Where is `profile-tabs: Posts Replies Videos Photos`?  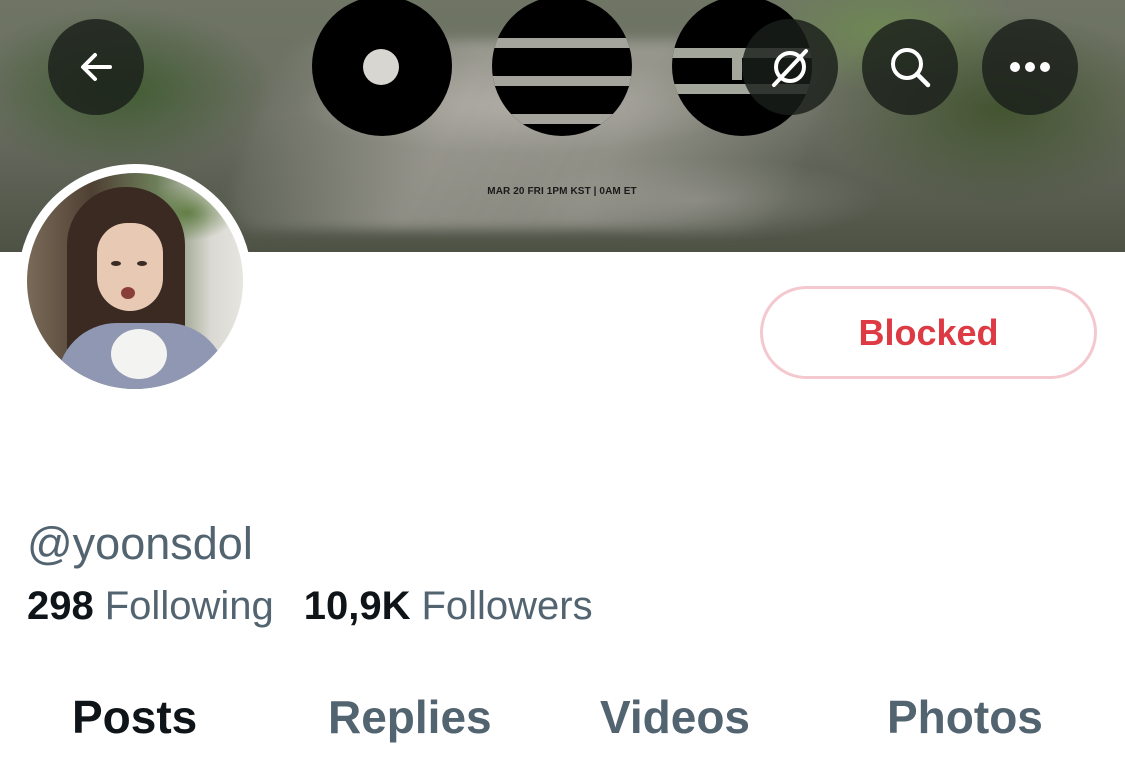 profile-tabs: Posts Replies Videos Photos is located at coordinates (562, 729).